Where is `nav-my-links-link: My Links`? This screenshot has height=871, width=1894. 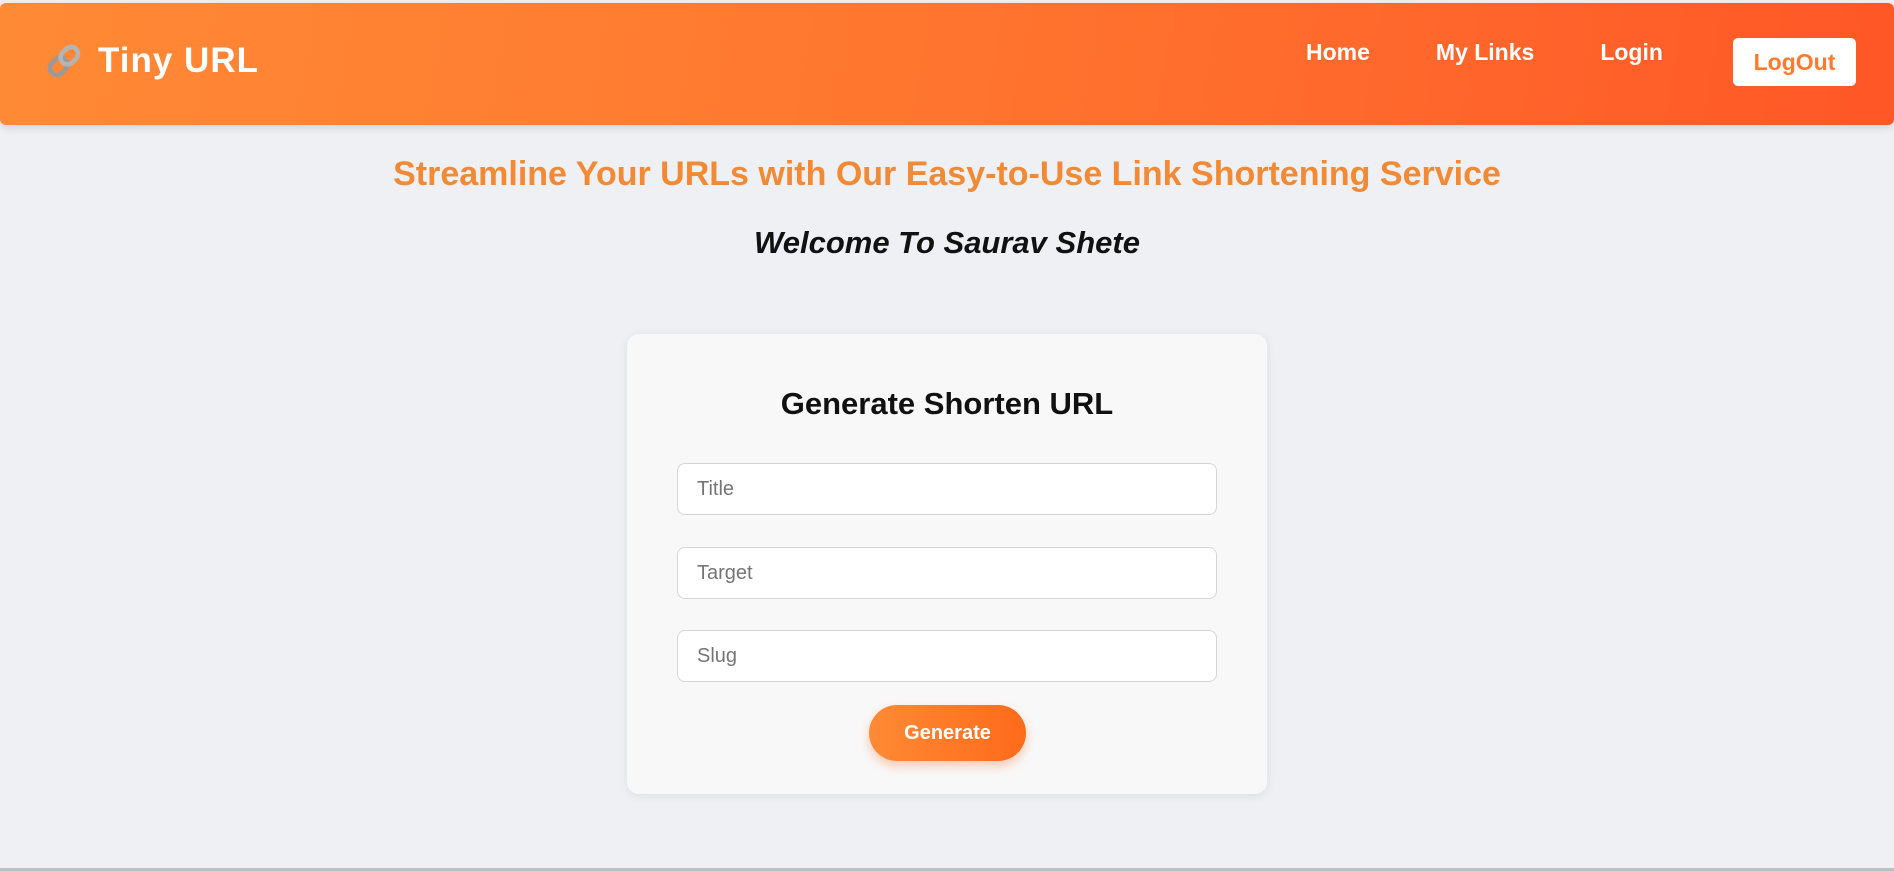 nav-my-links-link: My Links is located at coordinates (1485, 52).